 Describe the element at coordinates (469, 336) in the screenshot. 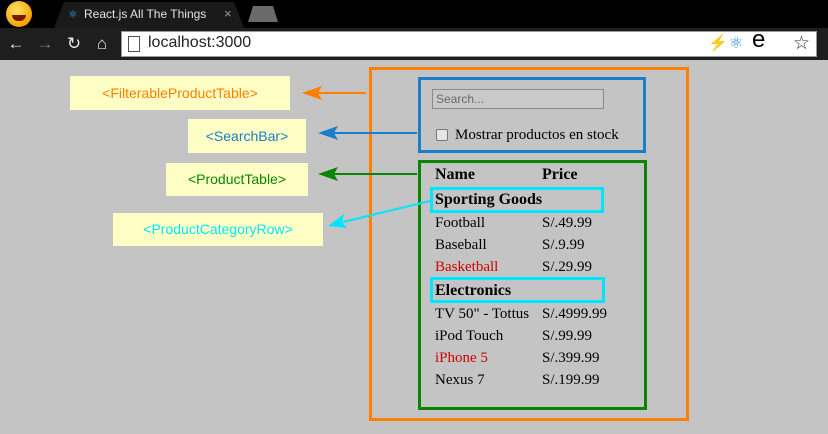

I see `product-name: iPod Touch` at that location.